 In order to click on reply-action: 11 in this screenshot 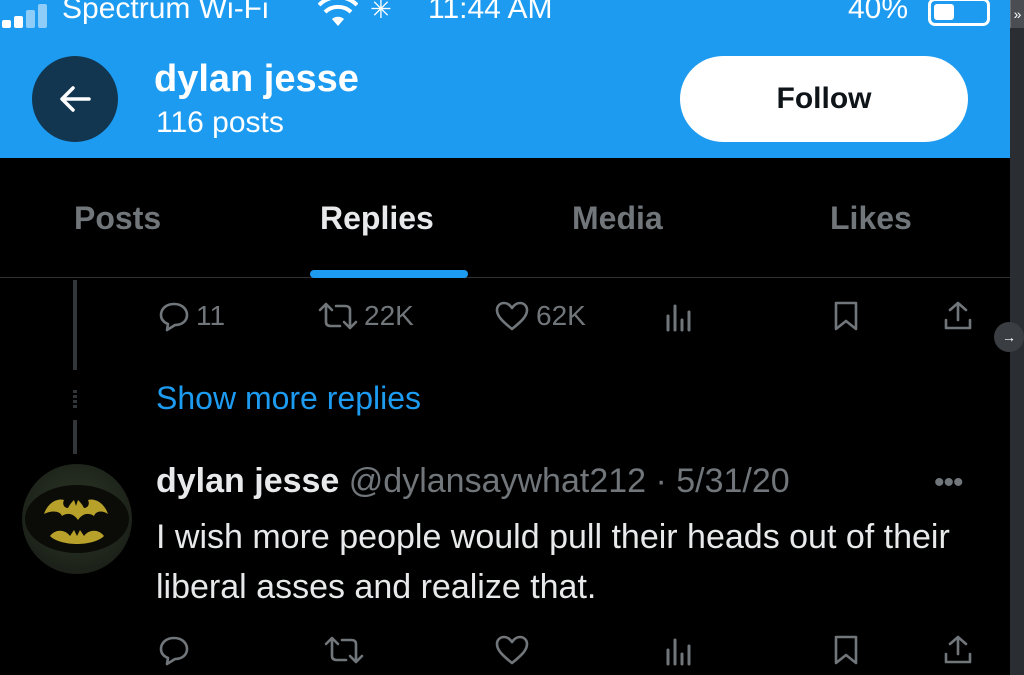, I will do `click(191, 316)`.